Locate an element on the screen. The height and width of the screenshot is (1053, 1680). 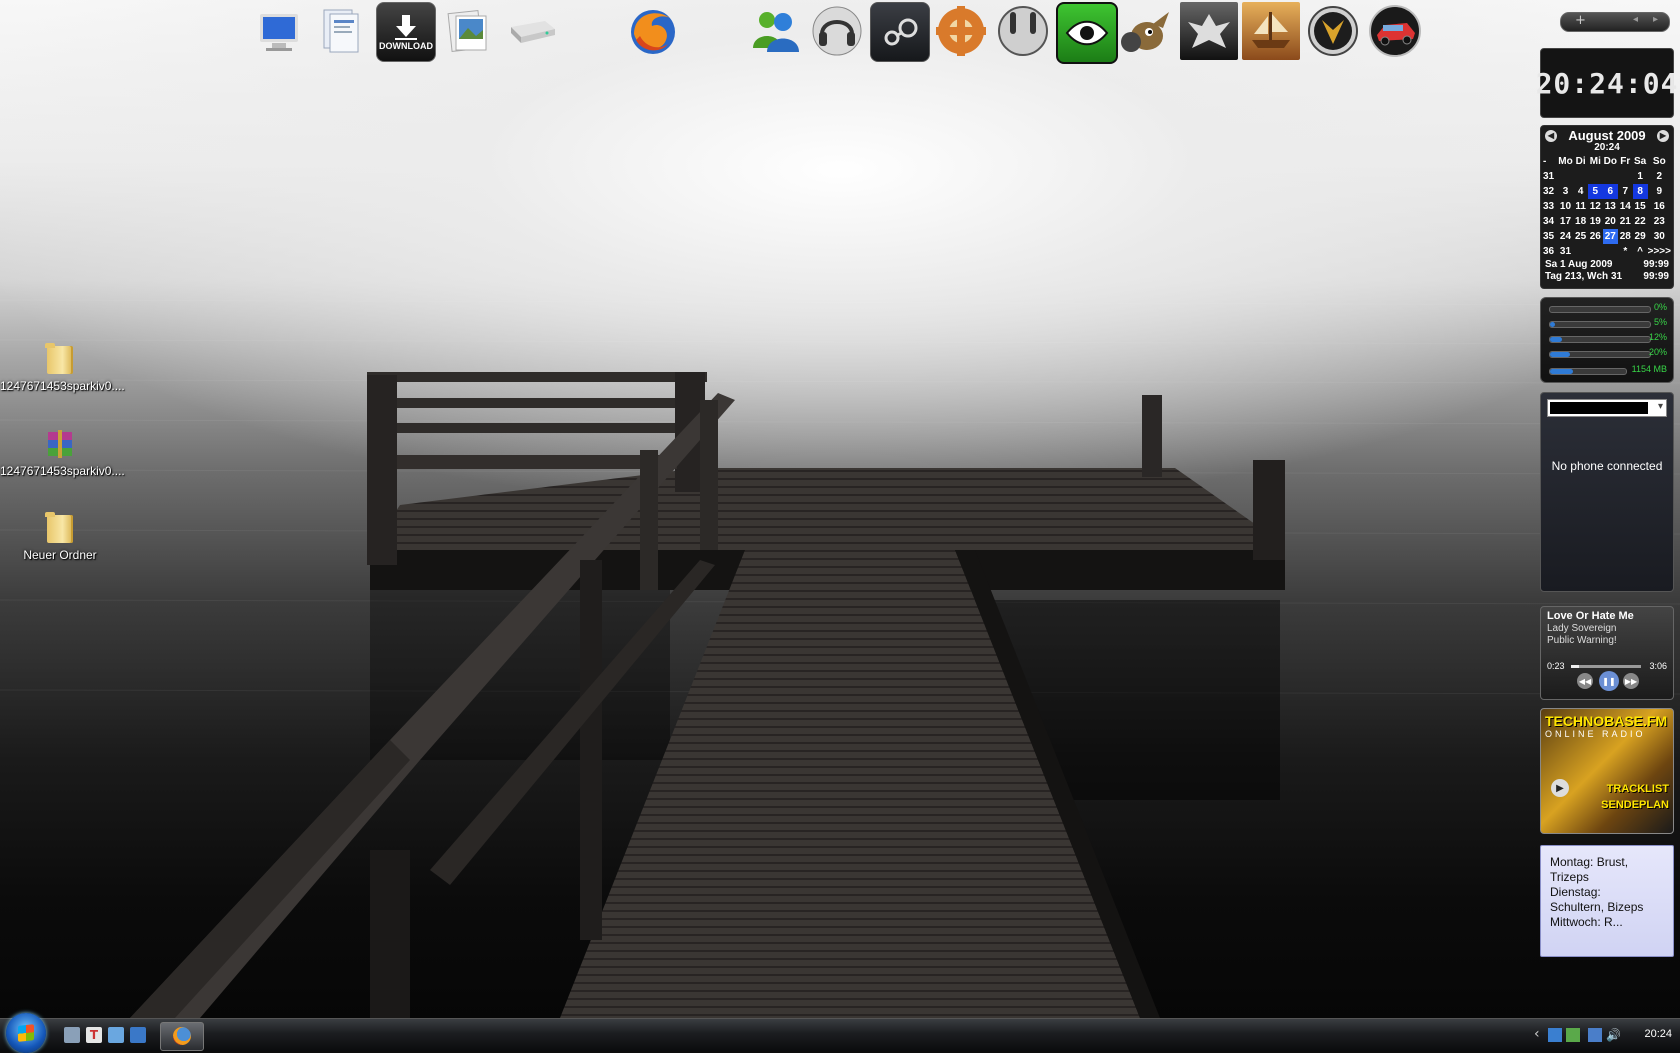
prev-page-icon: ◂ is located at coordinates (1635, 19).